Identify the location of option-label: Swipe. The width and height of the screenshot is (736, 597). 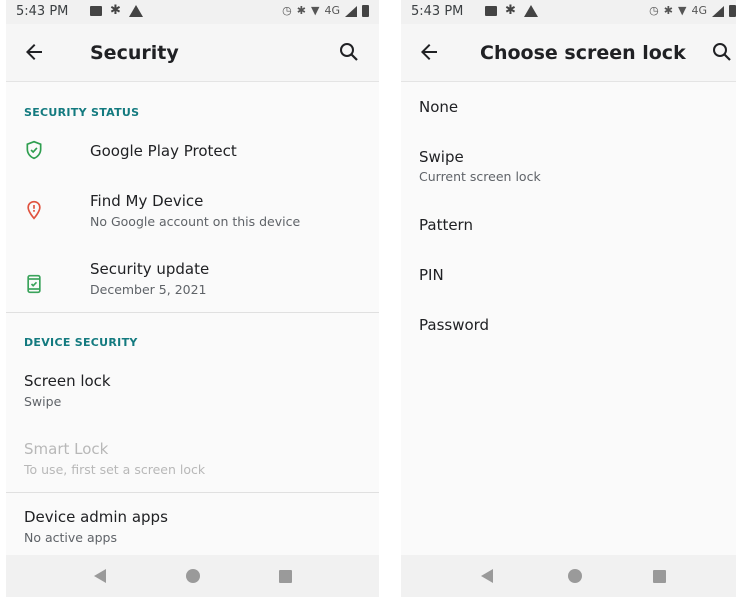
(441, 157).